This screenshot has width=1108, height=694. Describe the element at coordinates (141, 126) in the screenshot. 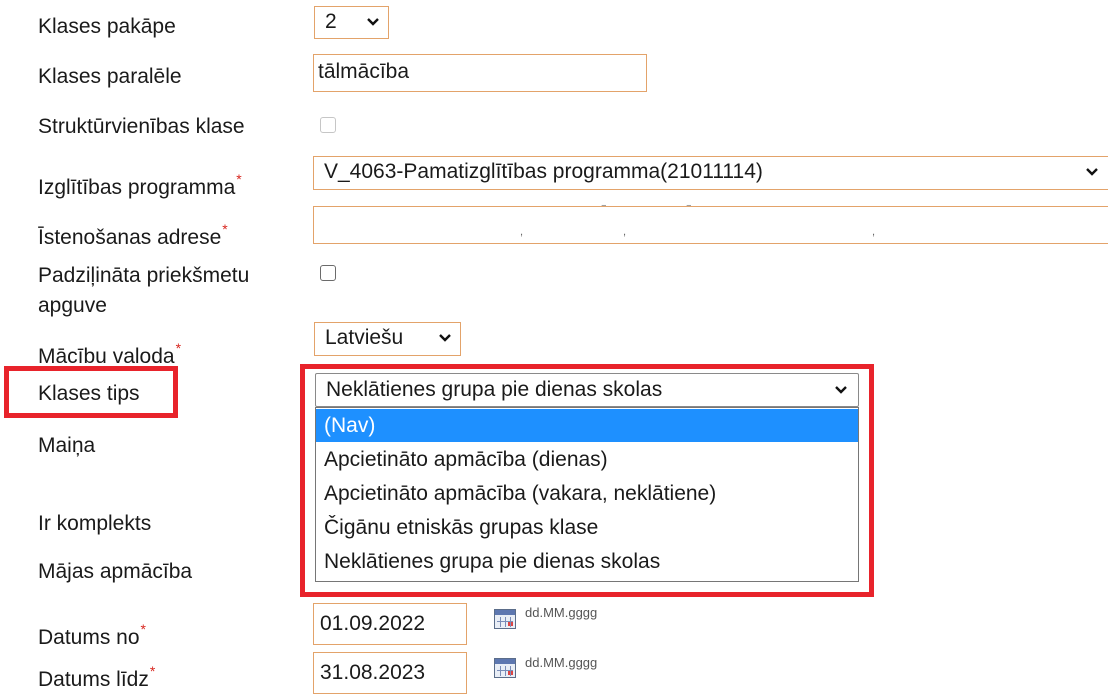

I see `label-strukturvienibas-klase: Struktūrvienības klase` at that location.